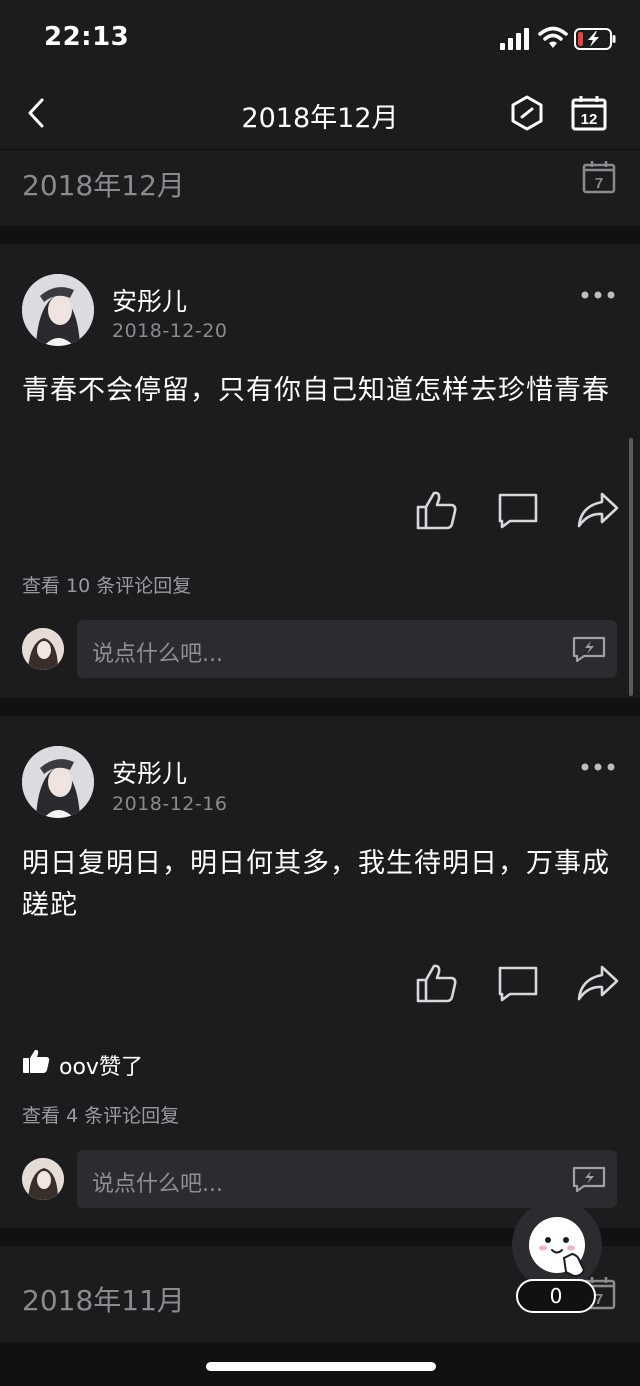 The height and width of the screenshot is (1386, 640). I want to click on counter-badge: 0, so click(556, 1296).